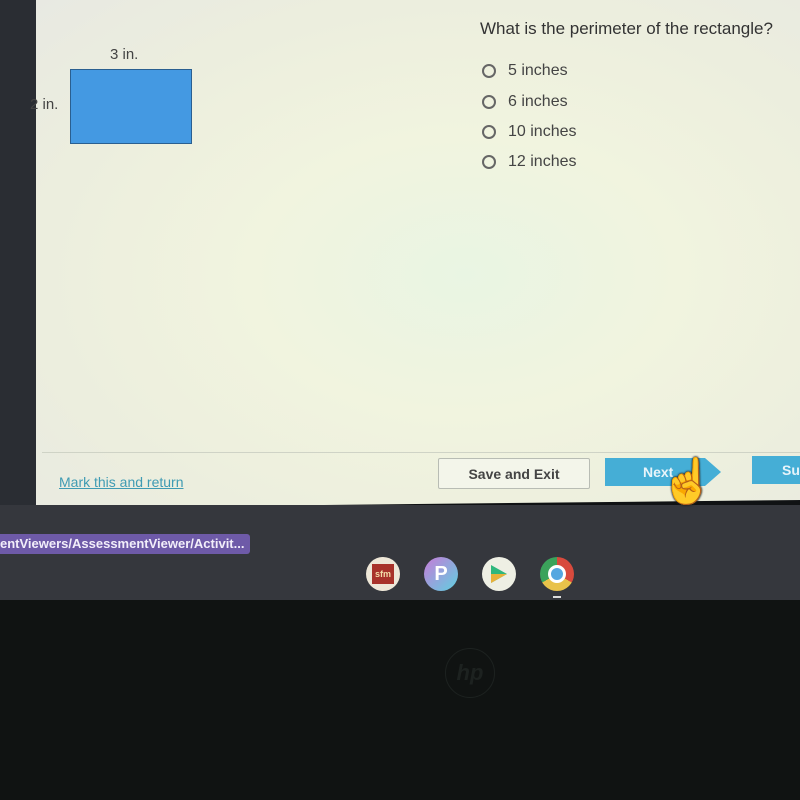  I want to click on save-and-exit-button: Save and Exit, so click(514, 473).